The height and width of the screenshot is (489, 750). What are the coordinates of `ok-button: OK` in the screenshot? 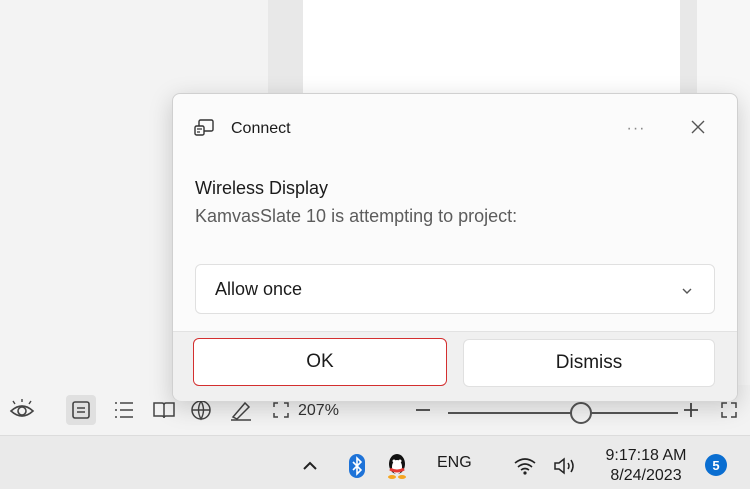 It's located at (320, 362).